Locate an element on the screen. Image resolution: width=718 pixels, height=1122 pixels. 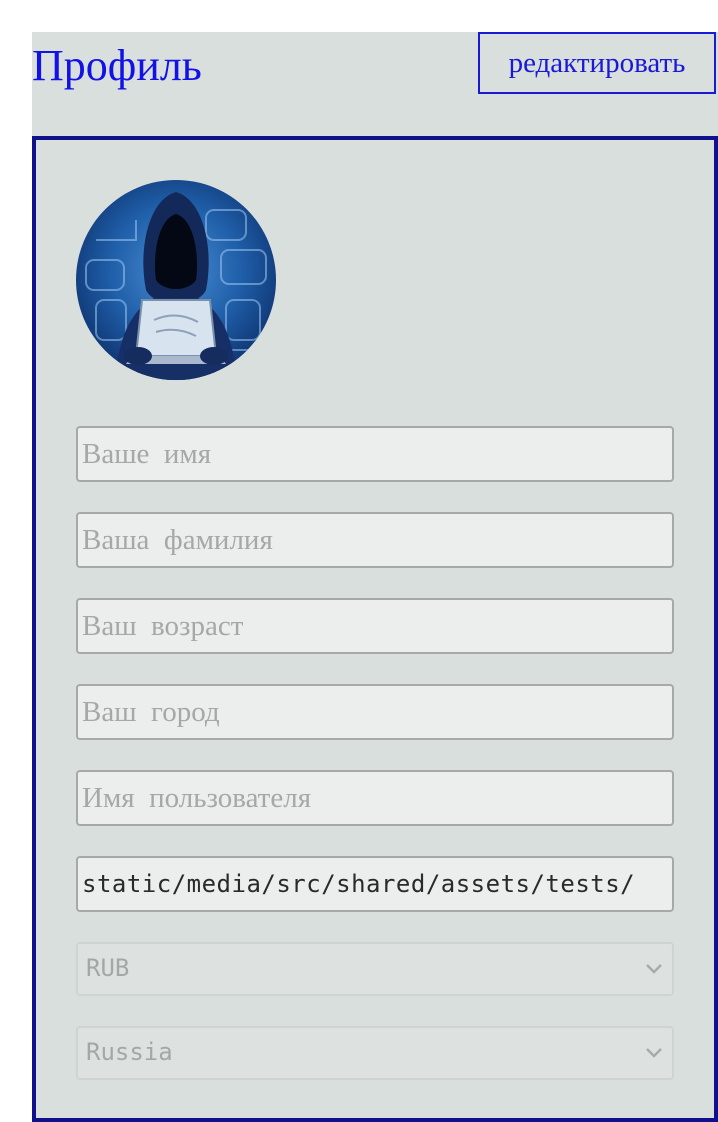
age-input is located at coordinates (375, 626).